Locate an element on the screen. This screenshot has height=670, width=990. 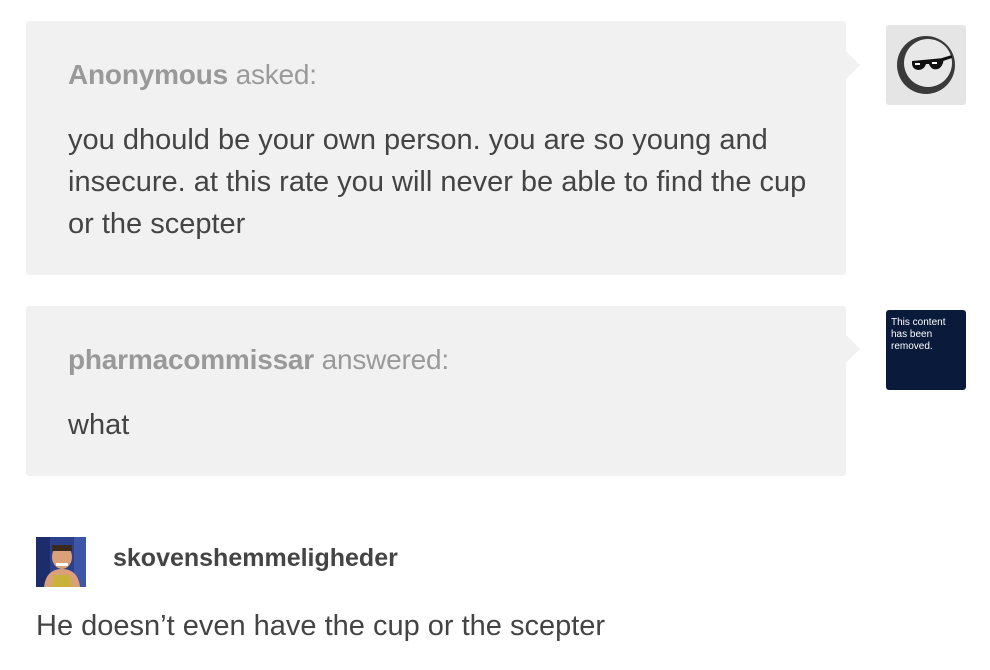
sunglasses-moon-icon is located at coordinates (926, 65).